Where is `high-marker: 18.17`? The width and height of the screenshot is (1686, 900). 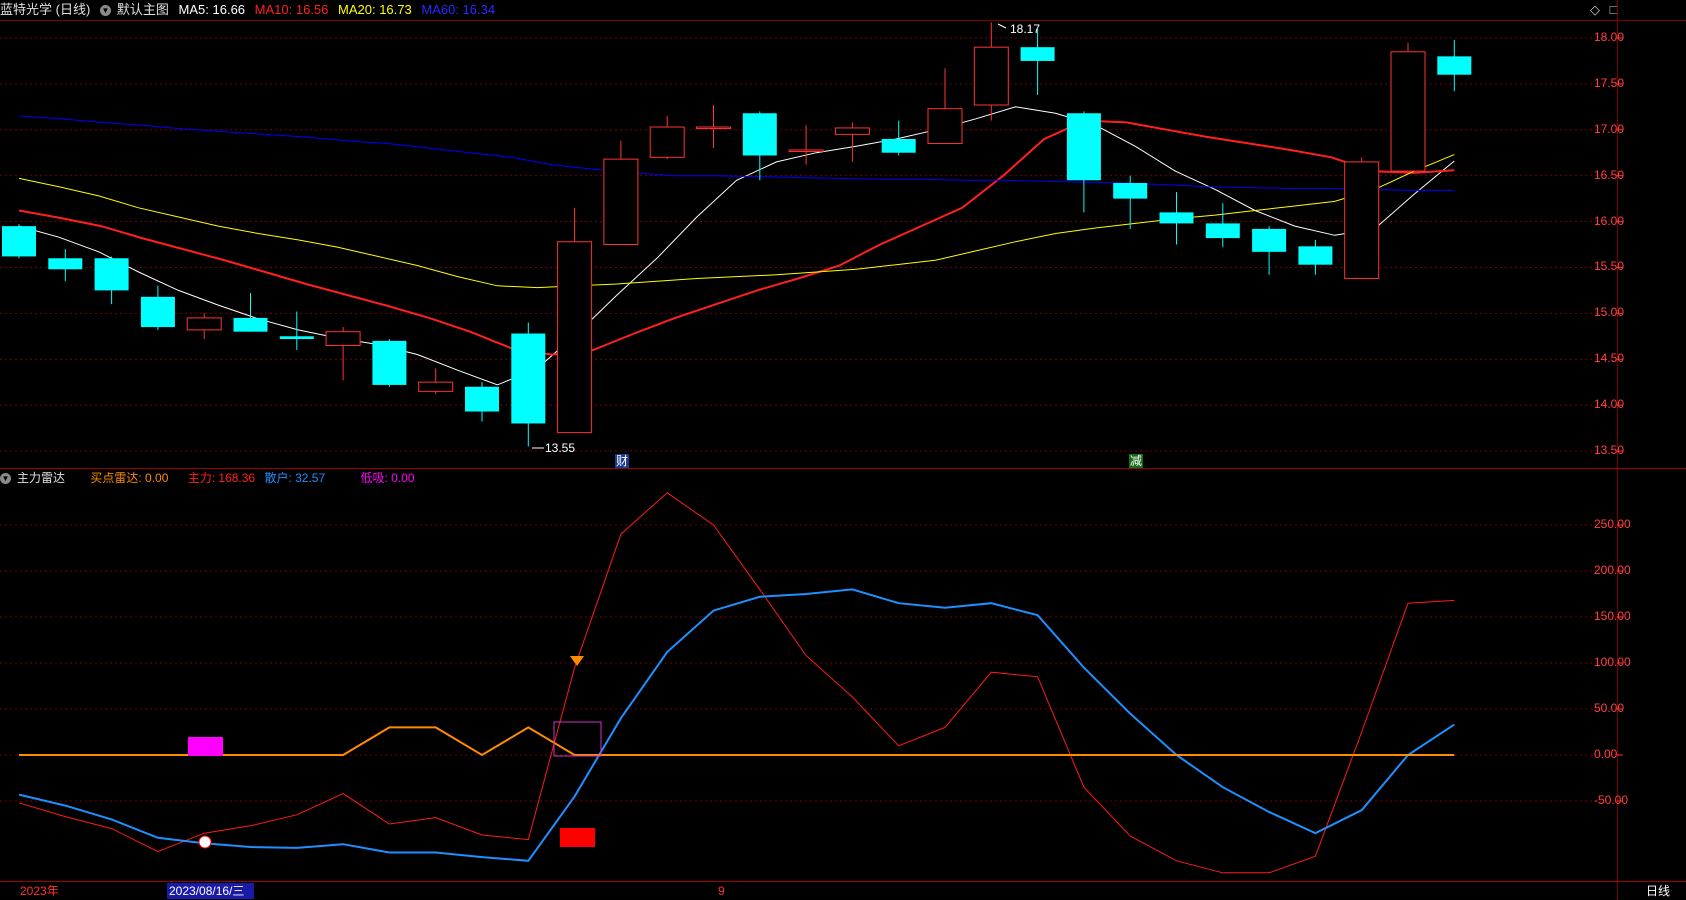
high-marker: 18.17 is located at coordinates (1018, 29).